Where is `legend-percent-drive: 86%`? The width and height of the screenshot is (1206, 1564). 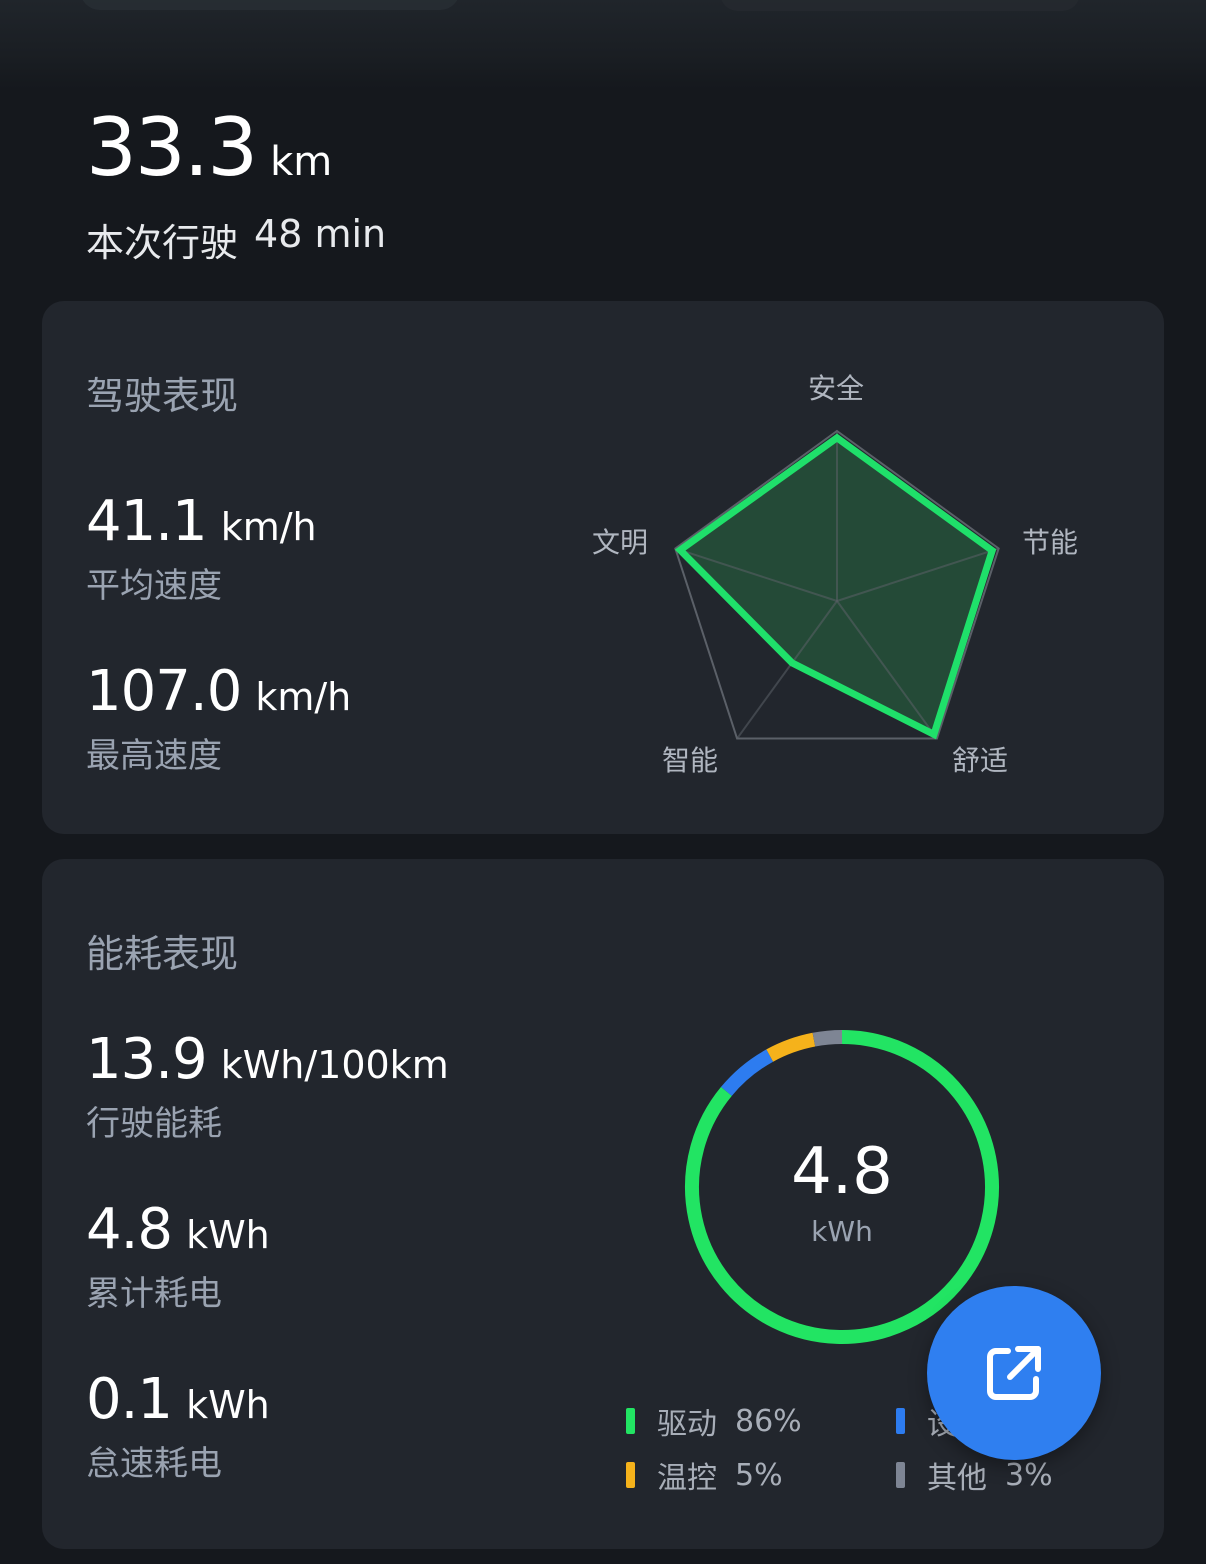
legend-percent-drive: 86% is located at coordinates (768, 1421).